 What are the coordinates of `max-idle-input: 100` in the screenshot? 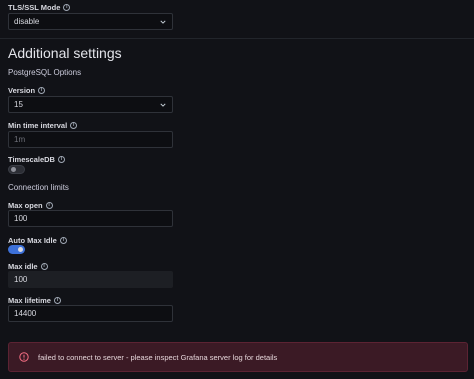 It's located at (90, 279).